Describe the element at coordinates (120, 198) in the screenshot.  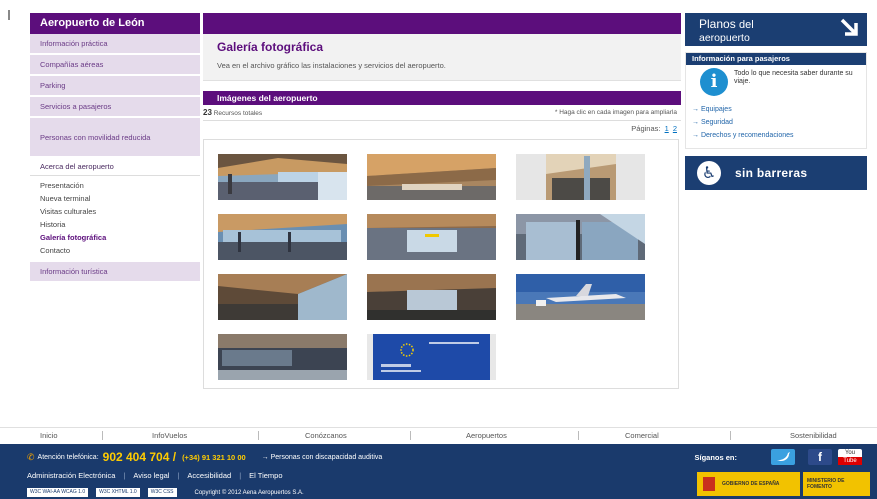
I see `subnav-item-nueva-terminal: Nueva terminal` at that location.